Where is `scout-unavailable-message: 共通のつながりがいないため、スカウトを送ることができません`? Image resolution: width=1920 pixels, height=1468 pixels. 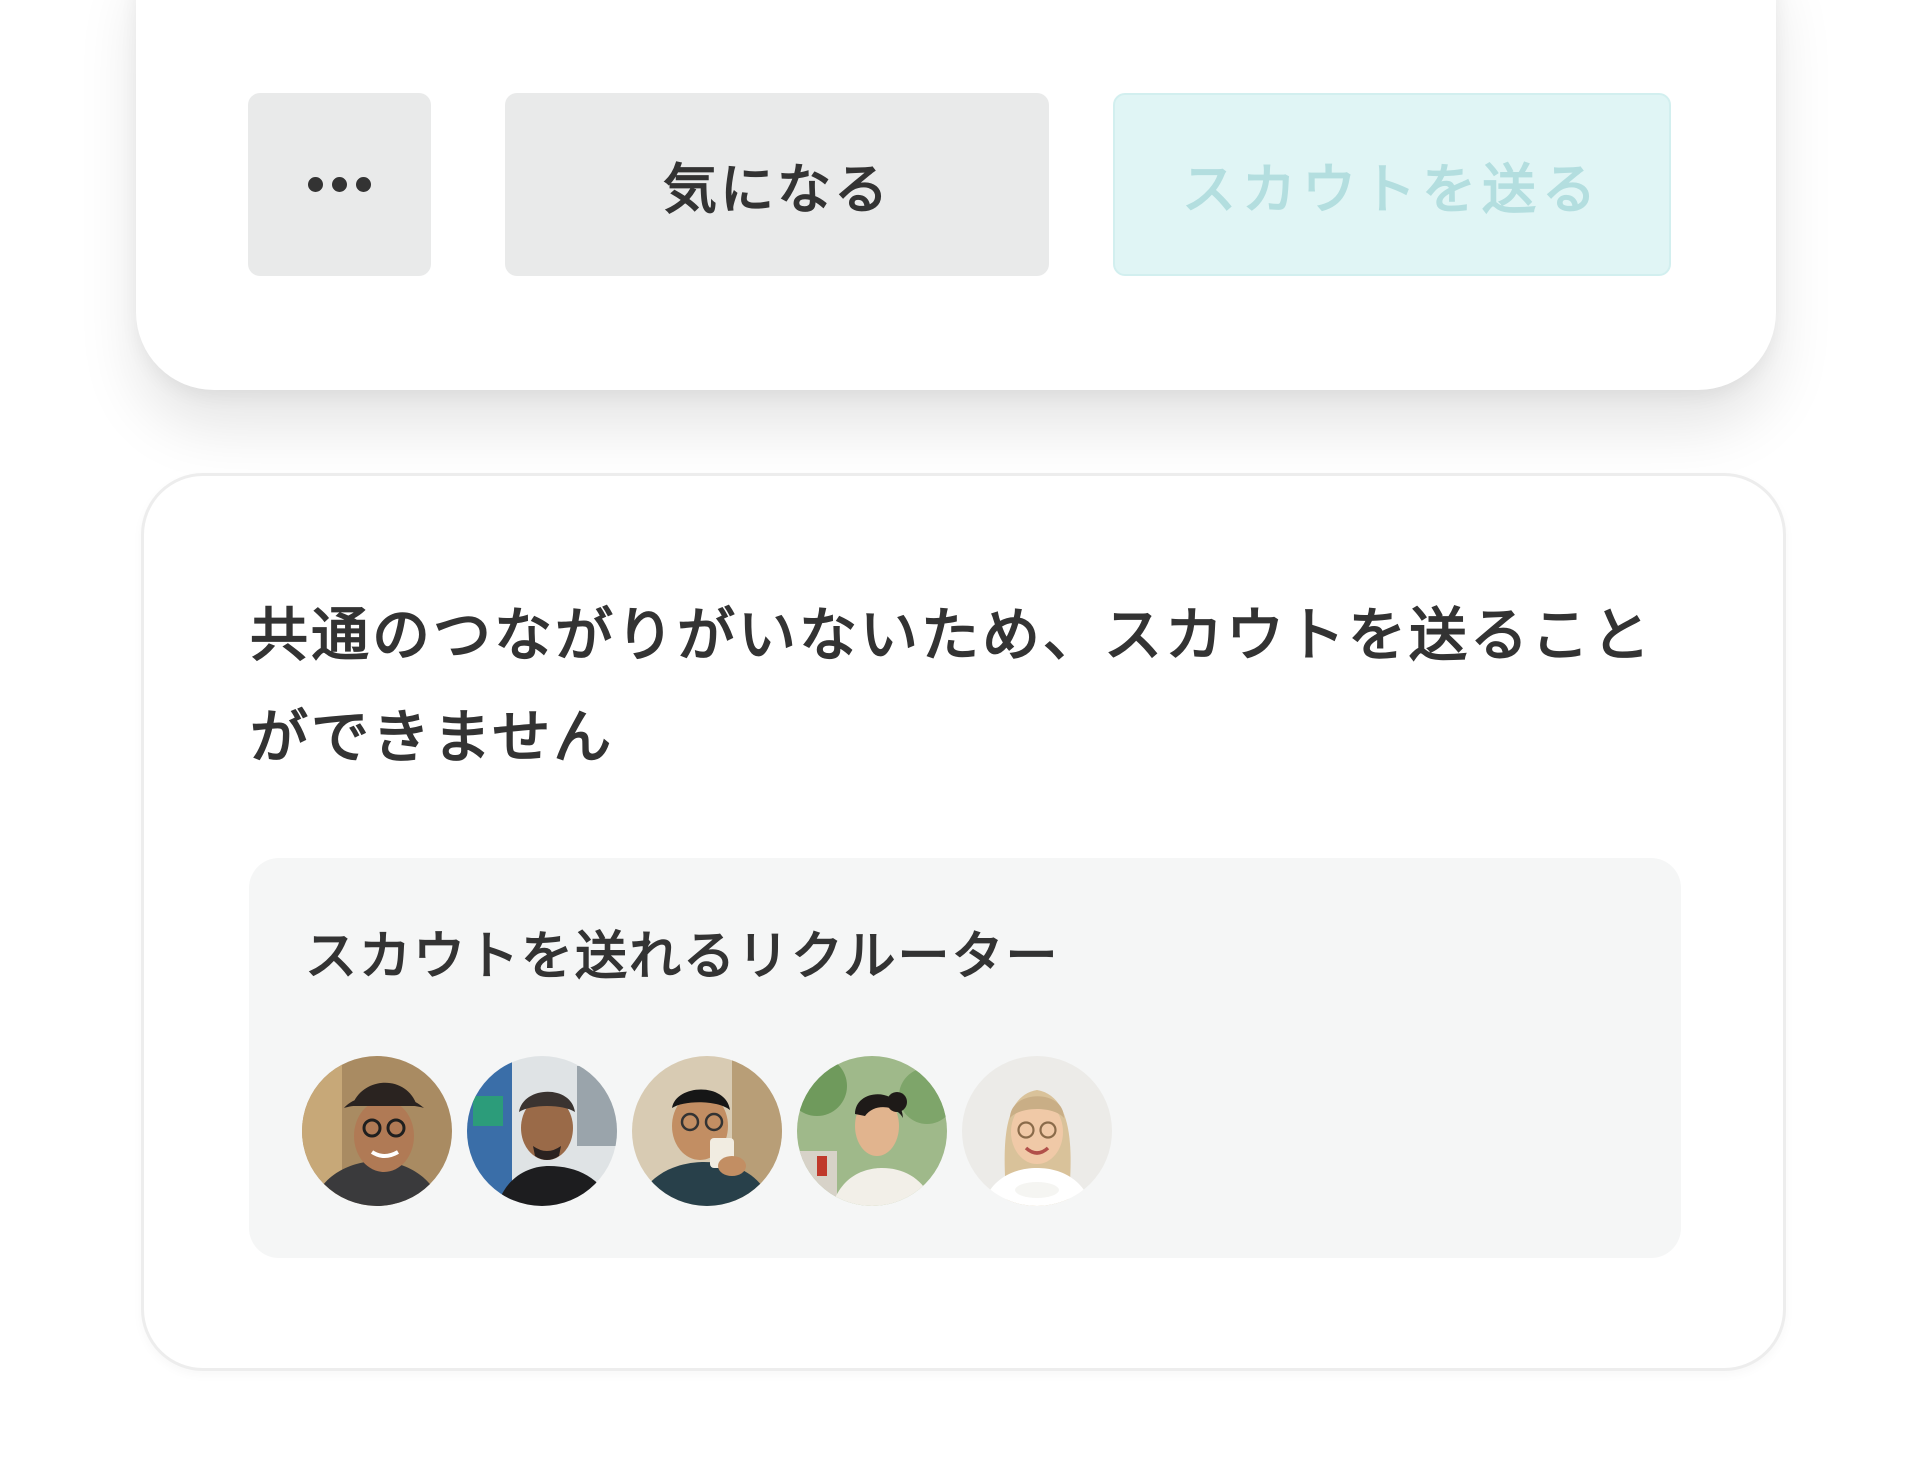
scout-unavailable-message: 共通のつながりがいないため、スカウトを送ることができません is located at coordinates (952, 686).